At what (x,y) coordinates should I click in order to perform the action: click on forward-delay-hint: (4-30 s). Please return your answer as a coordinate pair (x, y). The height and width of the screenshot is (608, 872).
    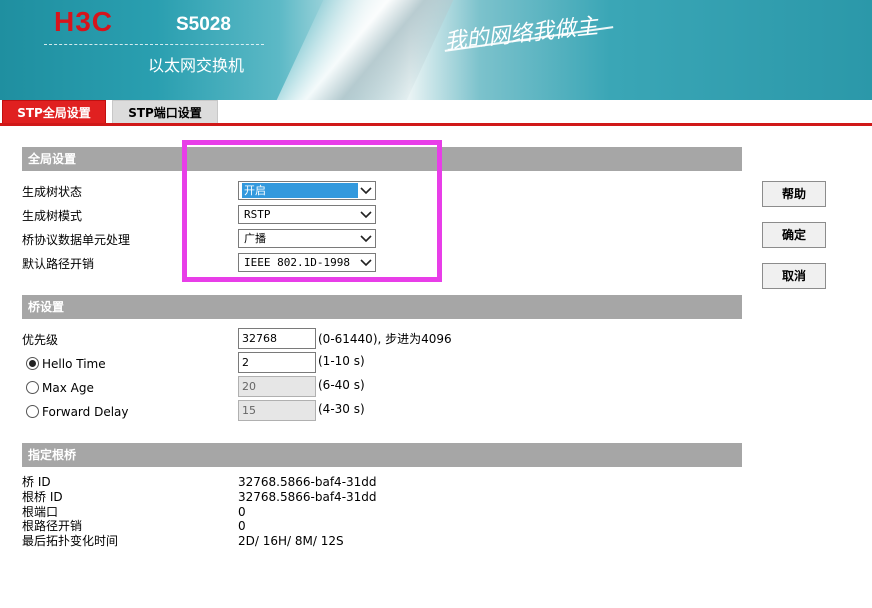
    Looking at the image, I should click on (341, 409).